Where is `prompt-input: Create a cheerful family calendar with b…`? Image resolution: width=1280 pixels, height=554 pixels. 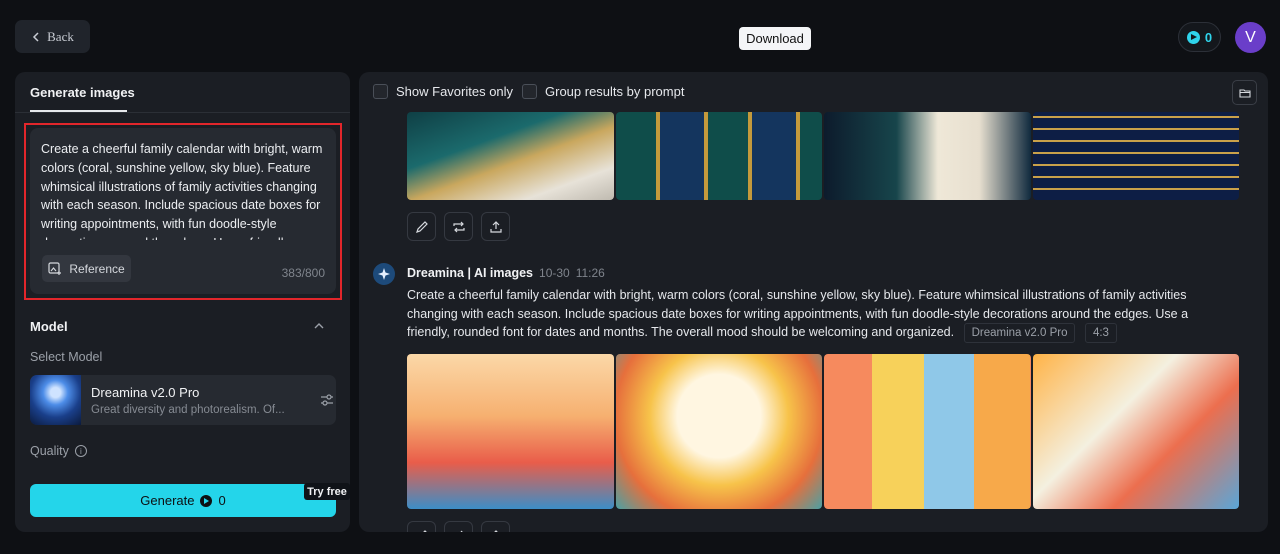
prompt-input: Create a cheerful family calendar with b… is located at coordinates (183, 211).